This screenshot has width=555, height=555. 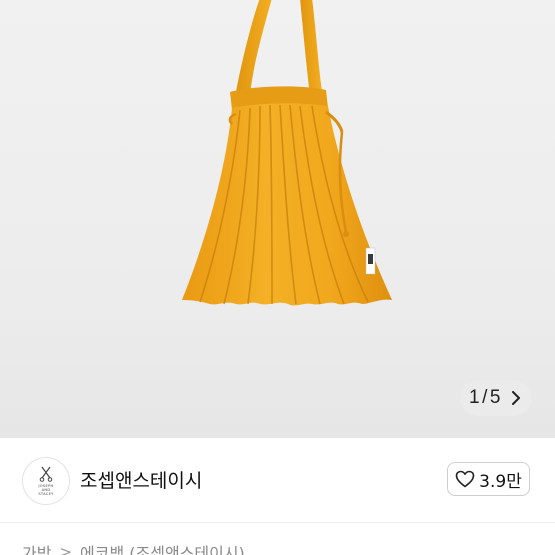 I want to click on seller-name: 조셉앤스테이시, so click(x=141, y=479).